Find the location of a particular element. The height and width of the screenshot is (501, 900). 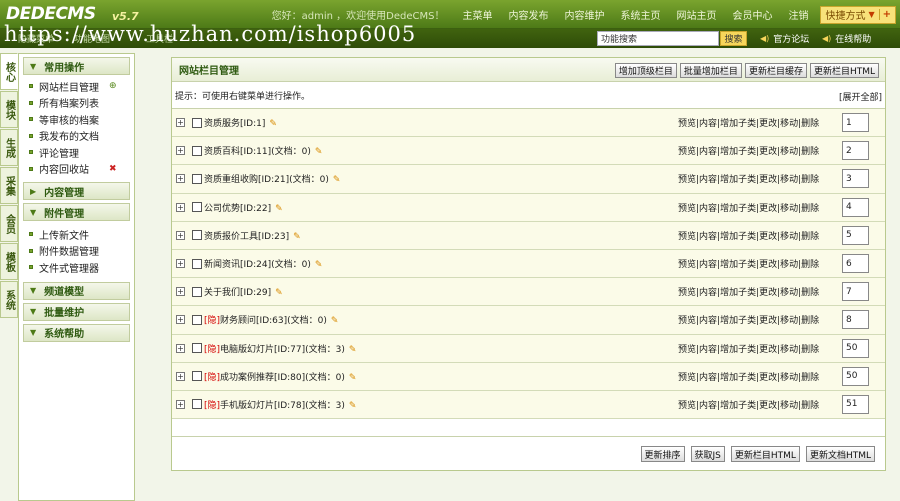

nav-system-home: 系统主页 is located at coordinates (640, 14).